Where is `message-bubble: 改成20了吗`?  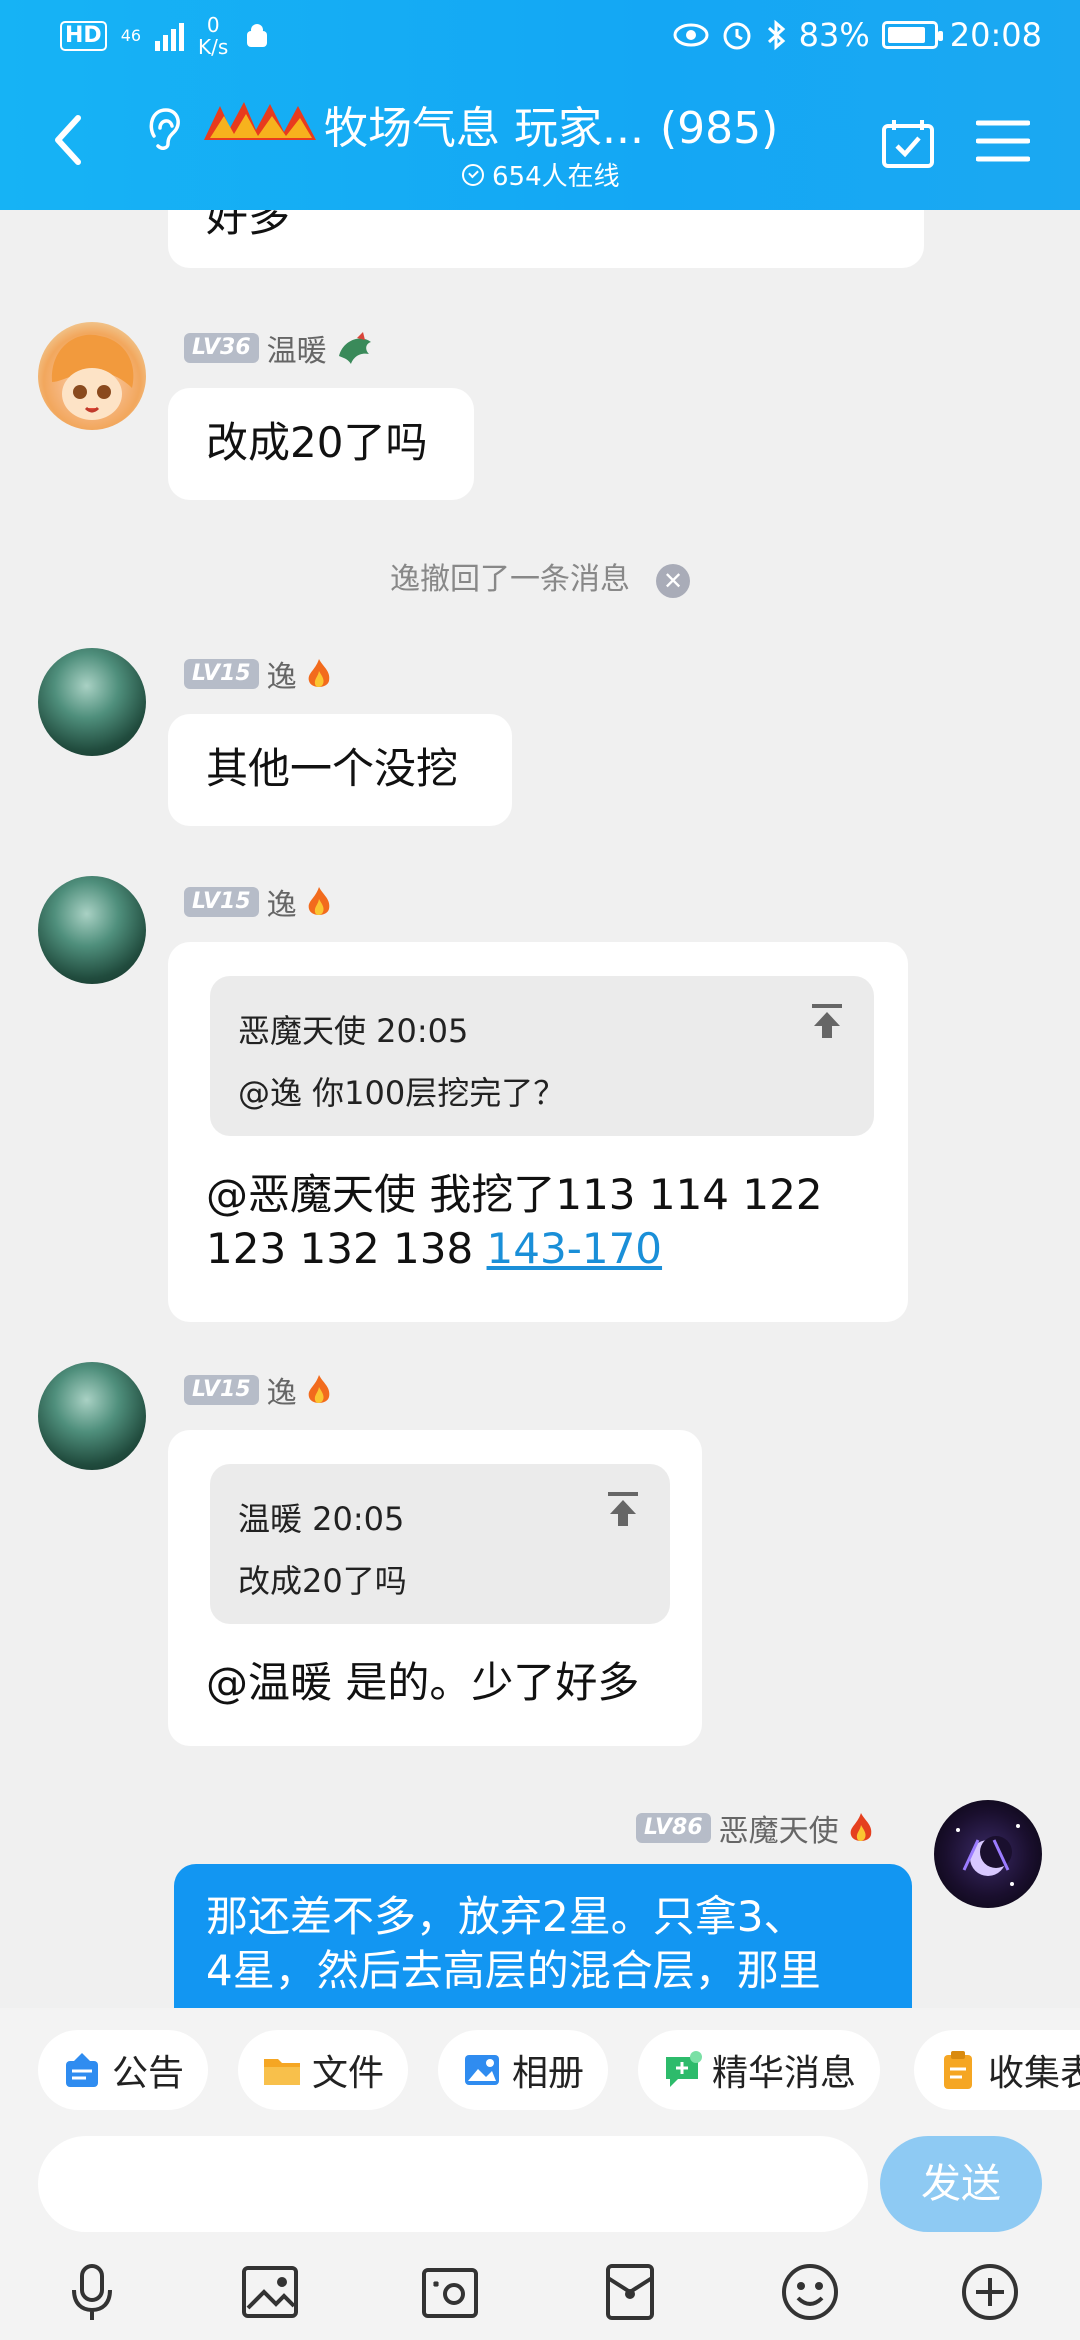 message-bubble: 改成20了吗 is located at coordinates (321, 444).